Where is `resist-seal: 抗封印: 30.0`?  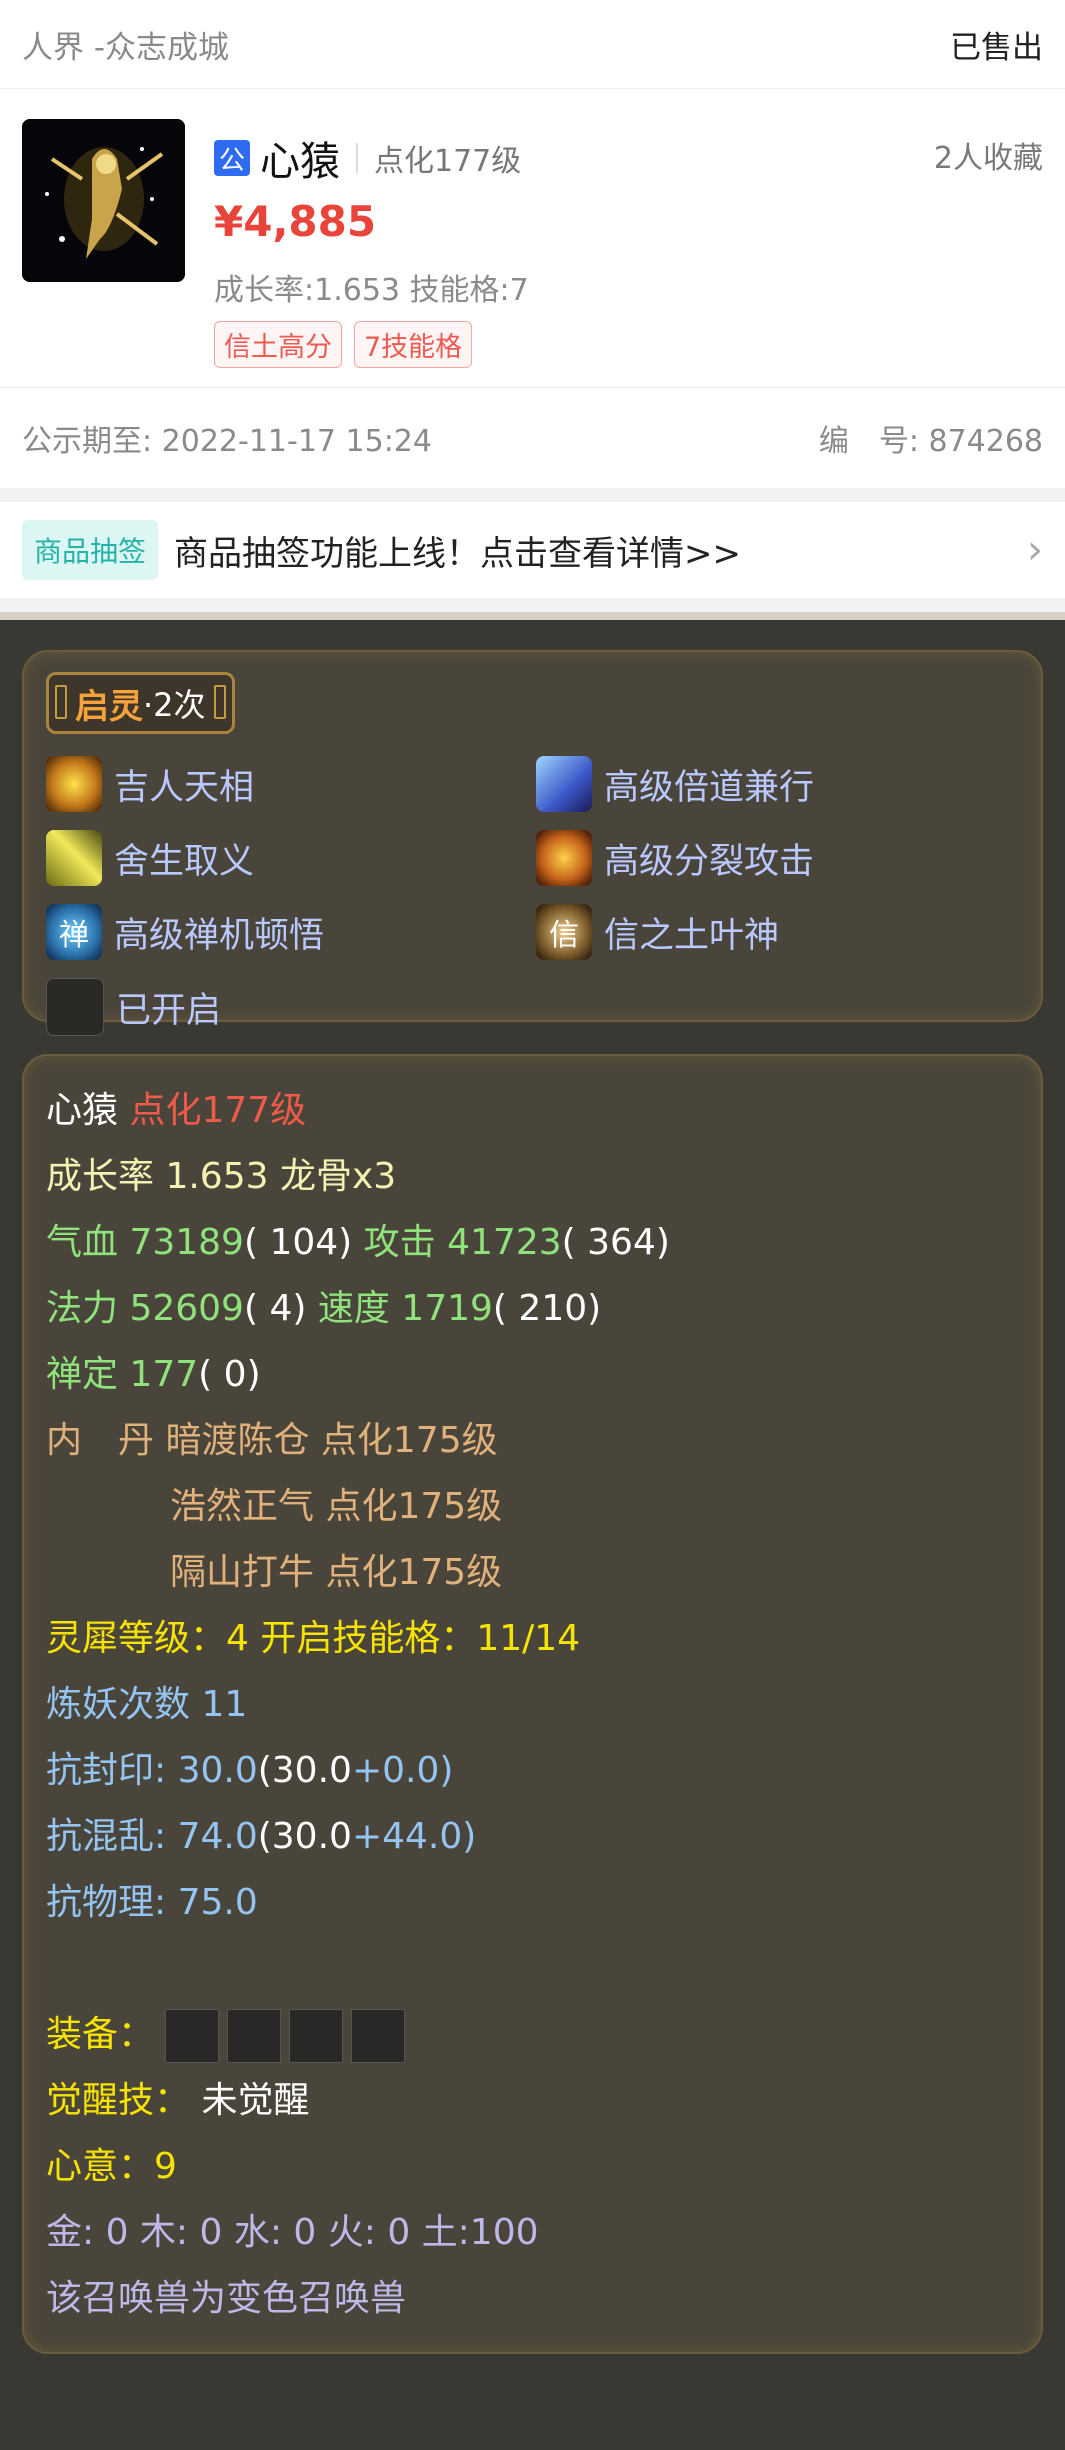
resist-seal: 抗封印: 30.0 is located at coordinates (152, 1770).